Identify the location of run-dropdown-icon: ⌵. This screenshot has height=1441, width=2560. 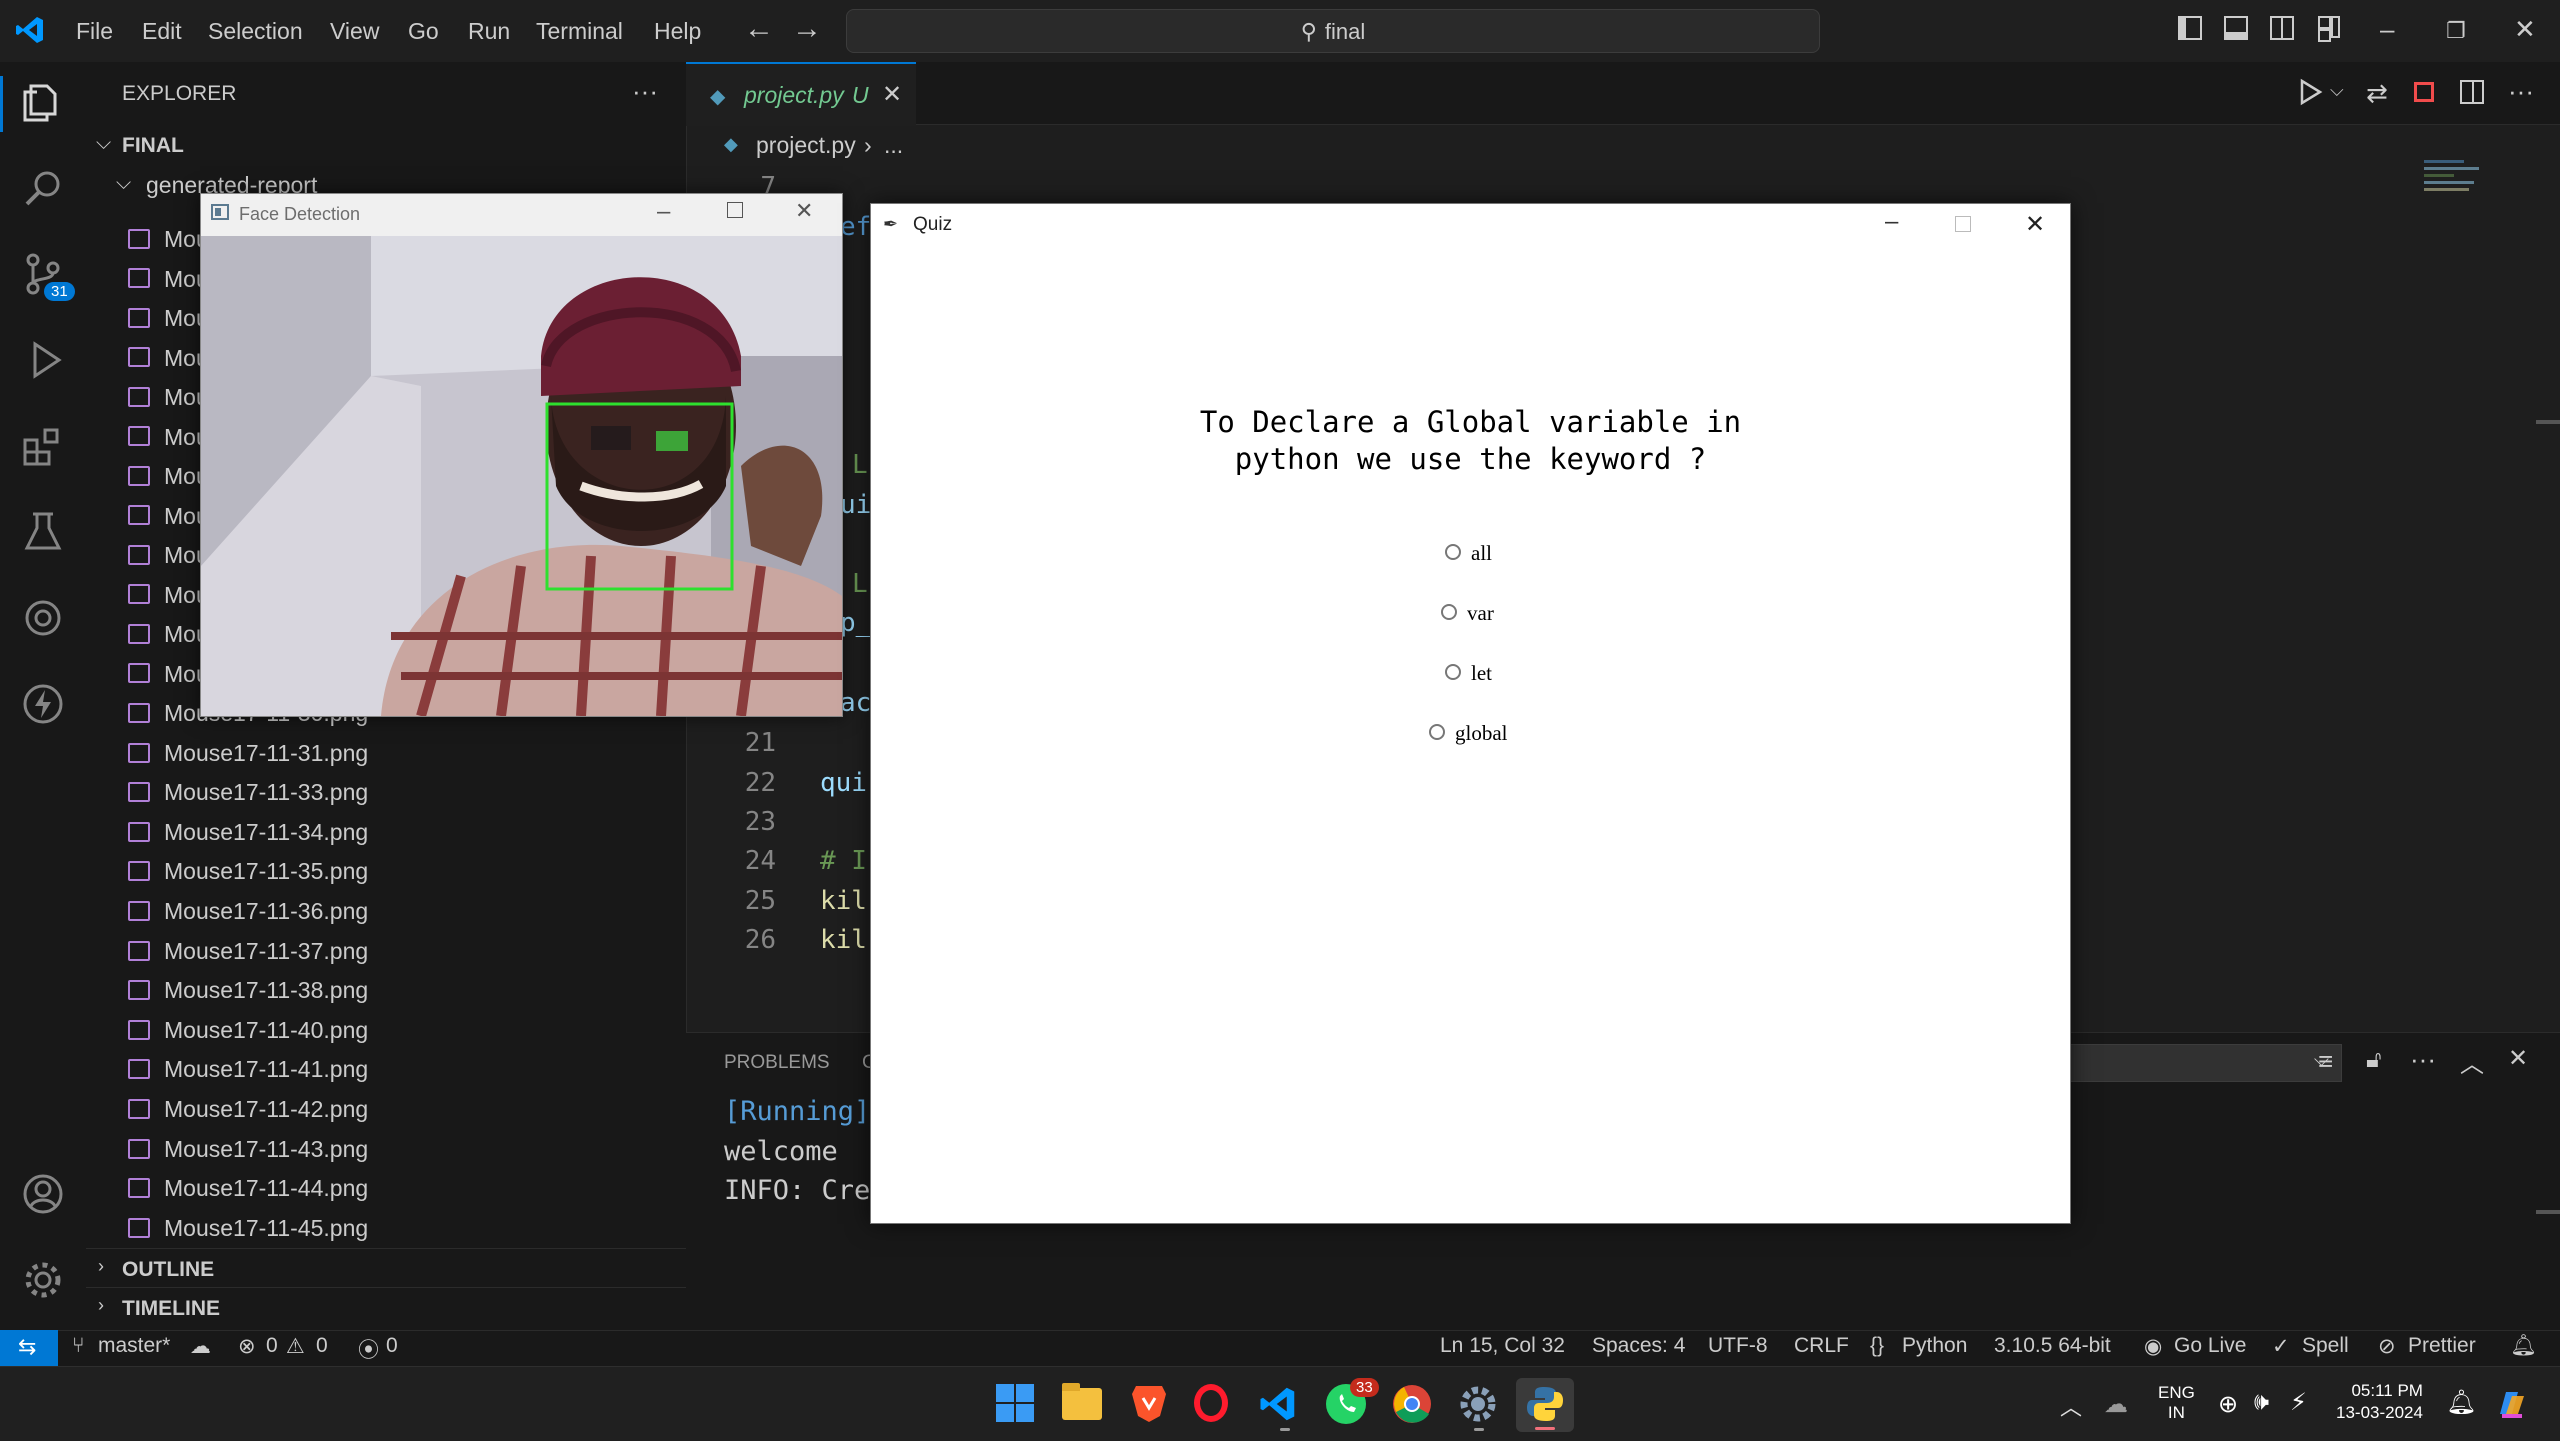
(2337, 90).